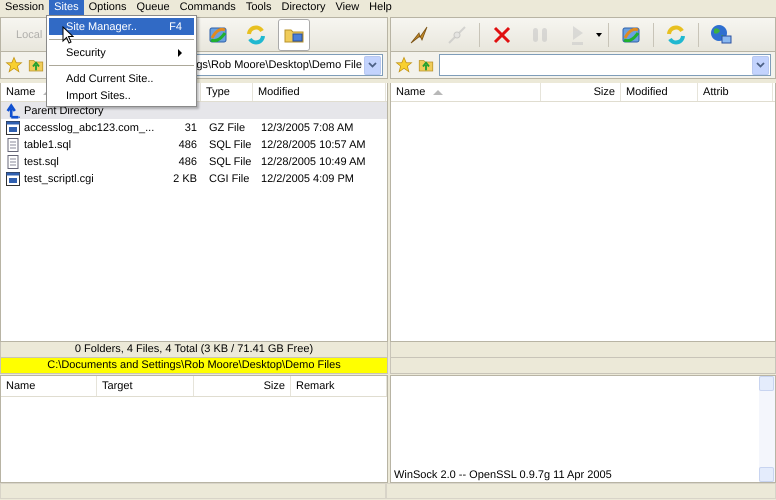 This screenshot has height=500, width=776. What do you see at coordinates (194, 365) in the screenshot?
I see `current-path: C:\Documents and Settings\Rob Moore\Desktop\Demo Files` at bounding box center [194, 365].